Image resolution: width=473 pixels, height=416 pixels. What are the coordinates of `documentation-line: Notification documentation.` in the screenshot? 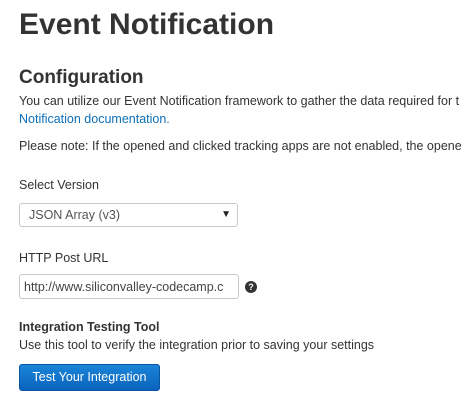 It's located at (94, 119).